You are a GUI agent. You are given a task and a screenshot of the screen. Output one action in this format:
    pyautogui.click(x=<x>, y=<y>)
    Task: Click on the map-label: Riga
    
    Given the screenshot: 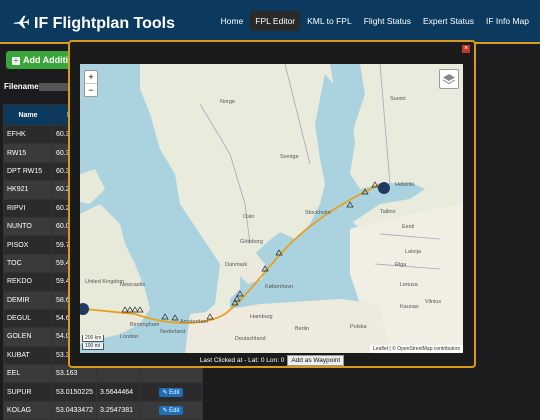 What is the action you would take?
    pyautogui.click(x=401, y=265)
    